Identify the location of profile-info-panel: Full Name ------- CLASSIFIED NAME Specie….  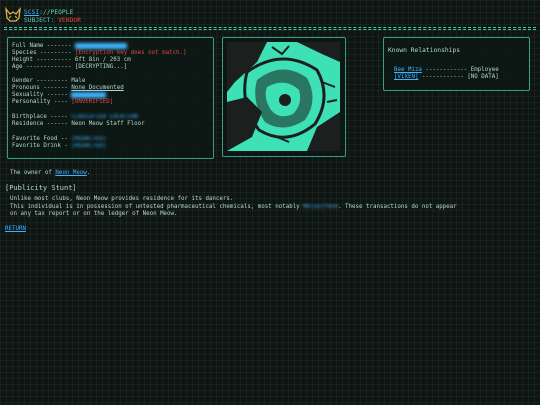
(110, 98).